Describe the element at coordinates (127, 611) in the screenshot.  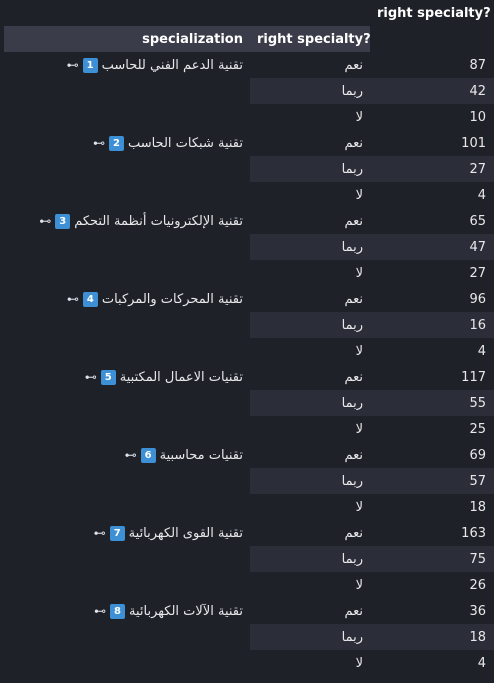
I see `specialization-cell: تقنية الآلات الكهربائية 8 ⊶` at that location.